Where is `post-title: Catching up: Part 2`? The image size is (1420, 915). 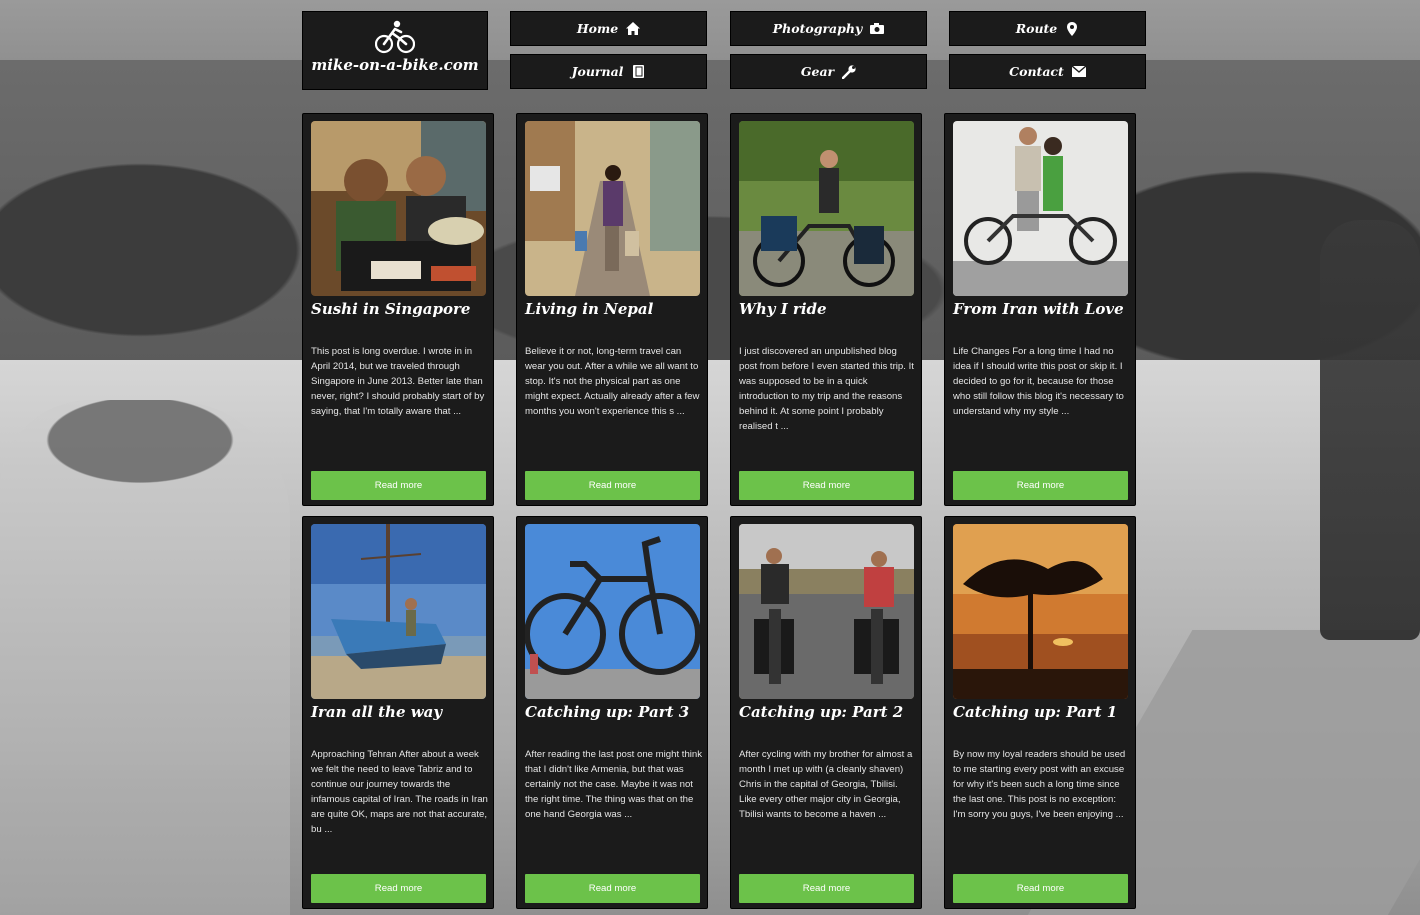 post-title: Catching up: Part 2 is located at coordinates (828, 712).